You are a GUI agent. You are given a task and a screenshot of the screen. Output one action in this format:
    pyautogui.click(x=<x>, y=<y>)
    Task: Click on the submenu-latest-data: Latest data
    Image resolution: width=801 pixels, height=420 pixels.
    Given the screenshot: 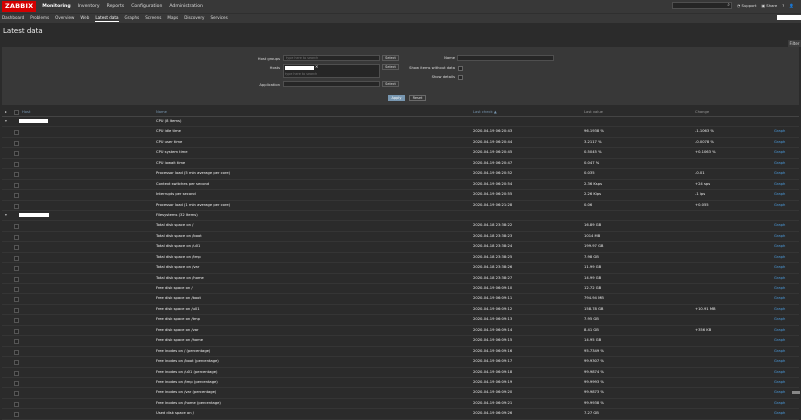 What is the action you would take?
    pyautogui.click(x=106, y=18)
    